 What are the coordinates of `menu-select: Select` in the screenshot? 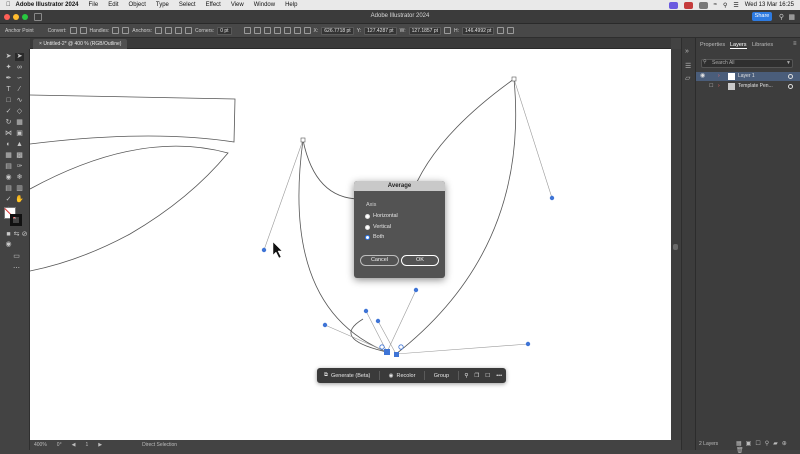 It's located at (187, 5).